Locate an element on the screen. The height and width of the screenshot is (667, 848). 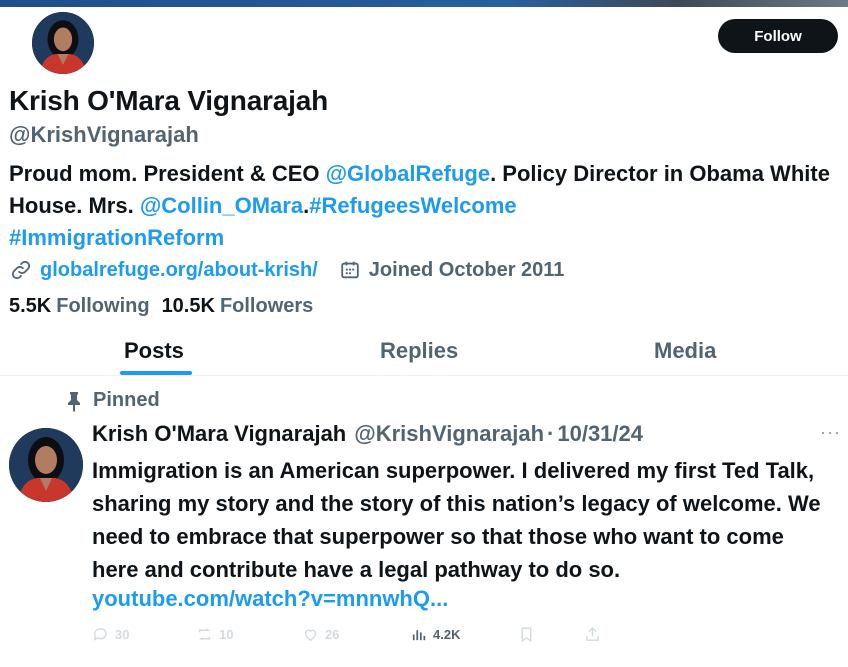
follow-button: Follow is located at coordinates (778, 36).